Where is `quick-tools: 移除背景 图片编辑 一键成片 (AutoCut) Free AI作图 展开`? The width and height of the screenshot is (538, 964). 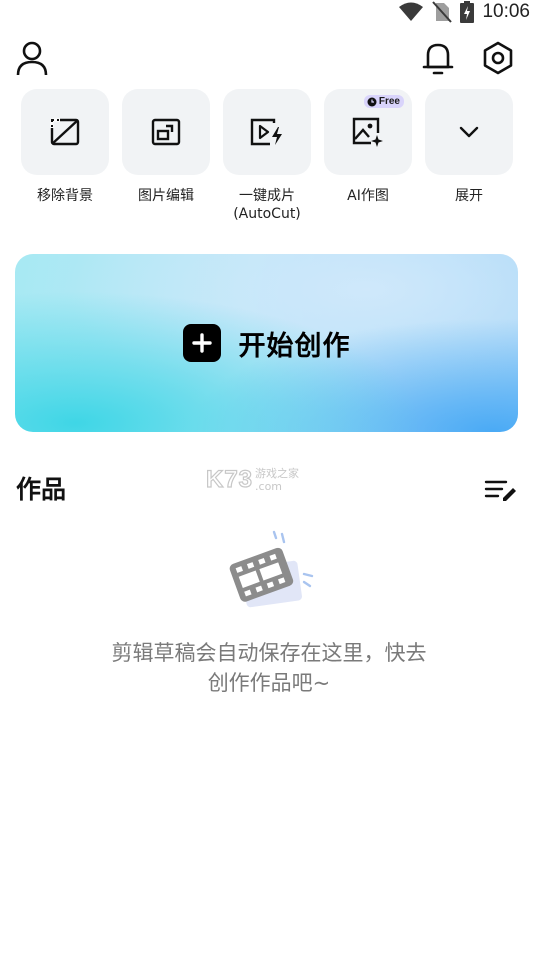
quick-tools: 移除背景 图片编辑 一键成片 (AutoCut) Free AI作图 展开 is located at coordinates (267, 156).